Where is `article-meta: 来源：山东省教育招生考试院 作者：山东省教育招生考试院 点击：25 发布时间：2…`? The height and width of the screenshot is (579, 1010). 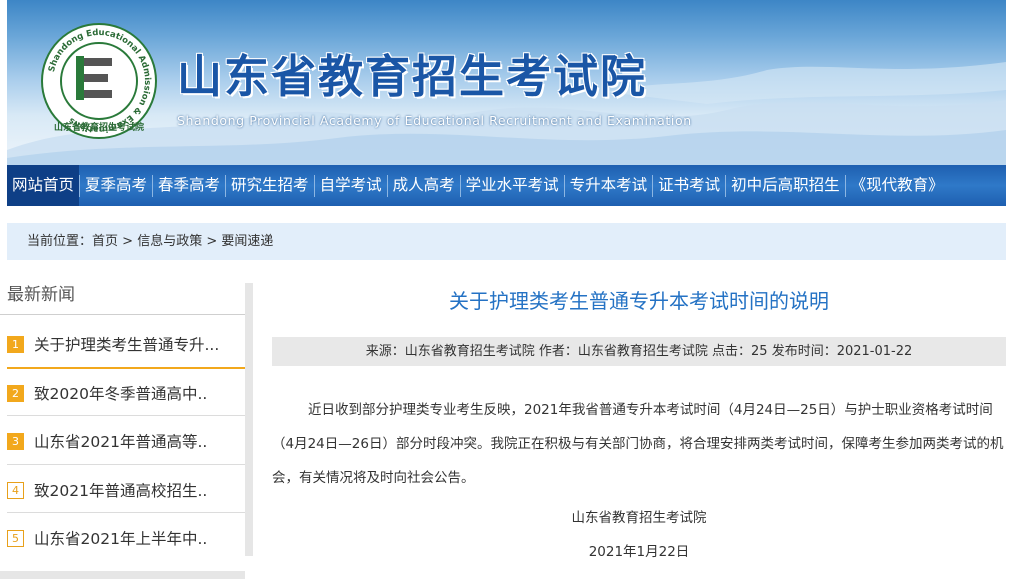
article-meta: 来源：山东省教育招生考试院 作者：山东省教育招生考试院 点击：25 发布时间：2… is located at coordinates (639, 351).